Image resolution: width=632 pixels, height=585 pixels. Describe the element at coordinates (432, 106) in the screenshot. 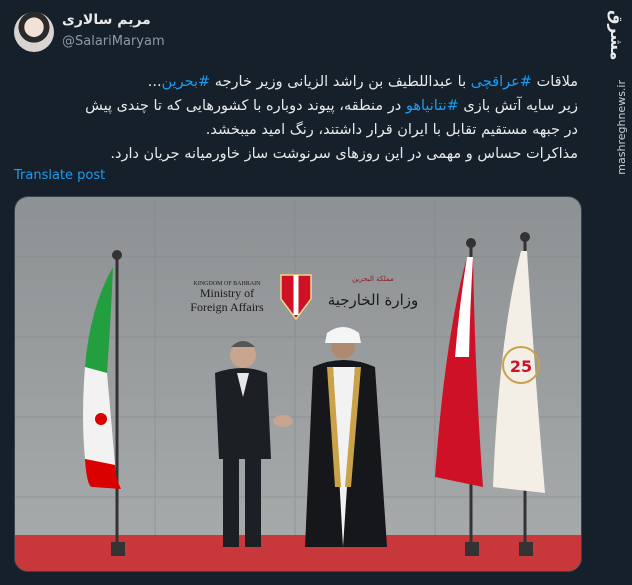

I see `hashtag-link: #نتانیاهو` at that location.